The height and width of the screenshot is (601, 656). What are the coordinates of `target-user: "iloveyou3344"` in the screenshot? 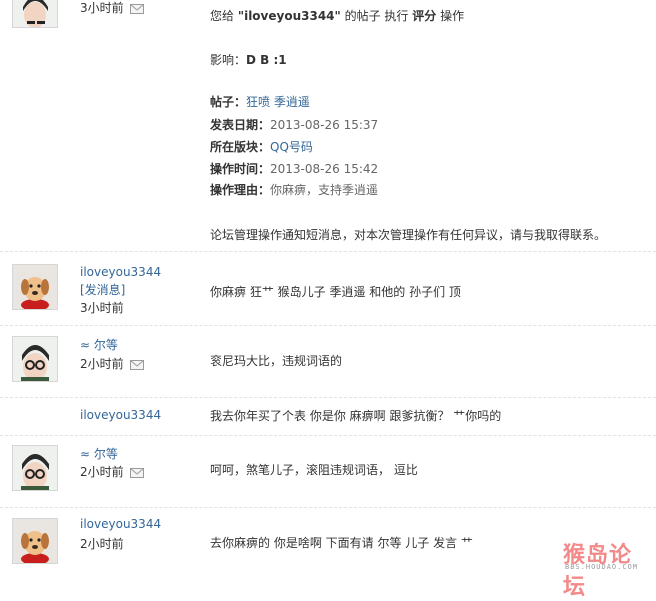 It's located at (289, 16).